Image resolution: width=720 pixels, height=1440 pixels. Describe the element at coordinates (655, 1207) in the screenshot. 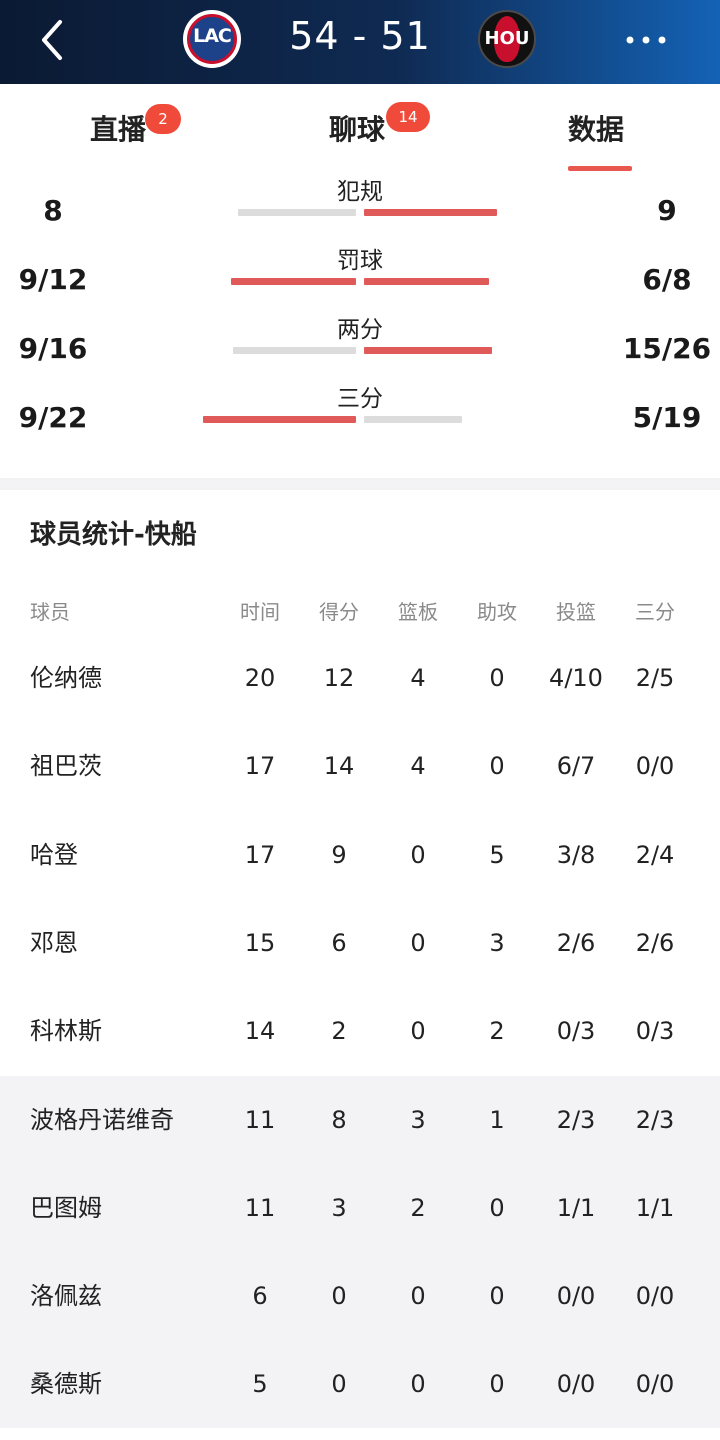

I see `stat-cell-tp: 1/1` at that location.